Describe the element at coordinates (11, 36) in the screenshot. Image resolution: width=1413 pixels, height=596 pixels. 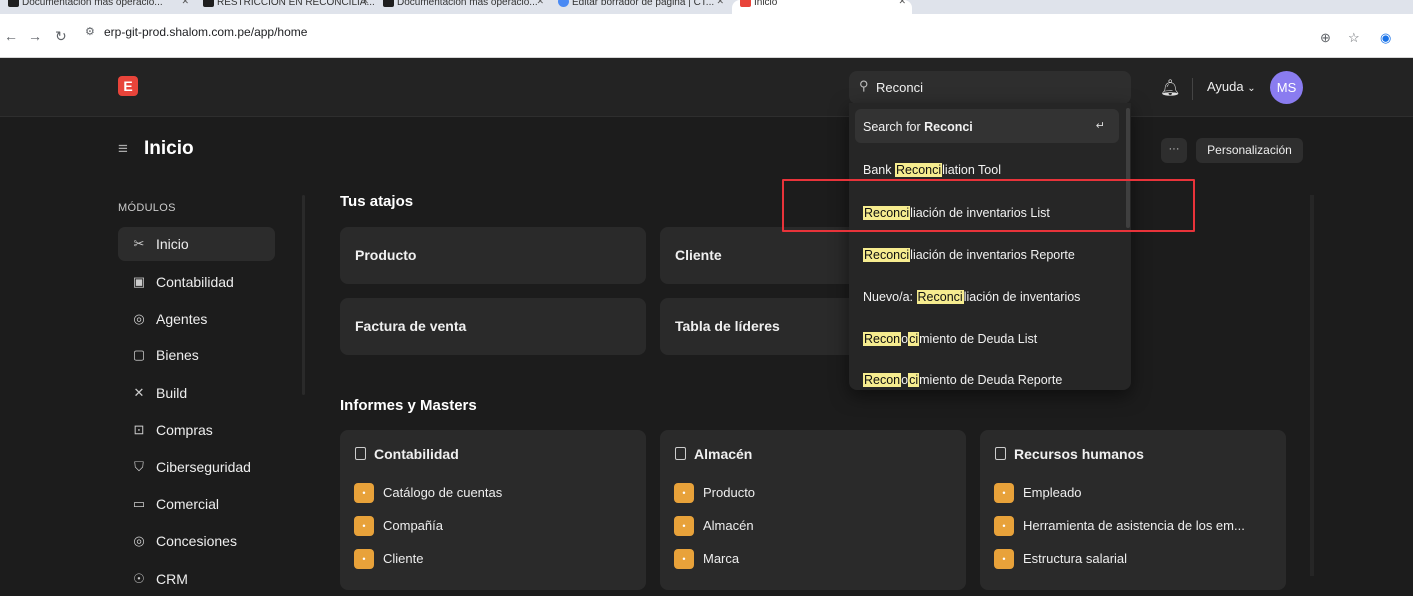
I see `back-arrow-icon: ←` at that location.